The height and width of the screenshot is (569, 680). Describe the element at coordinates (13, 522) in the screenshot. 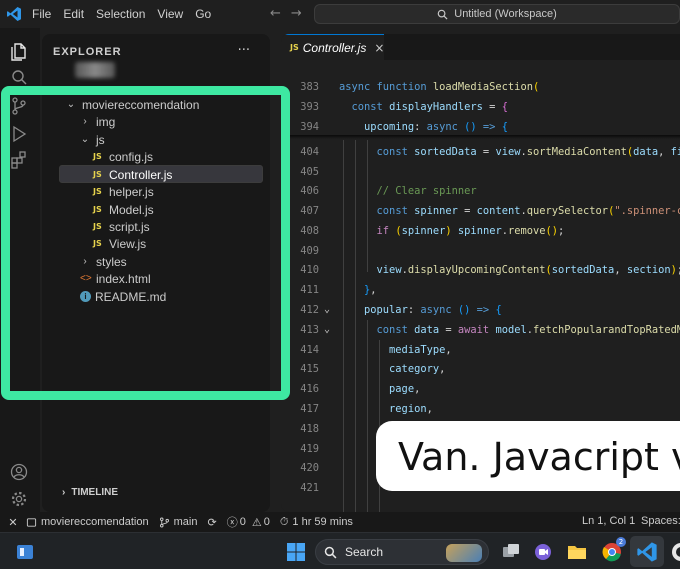

I see `remote-icon: ✕` at that location.